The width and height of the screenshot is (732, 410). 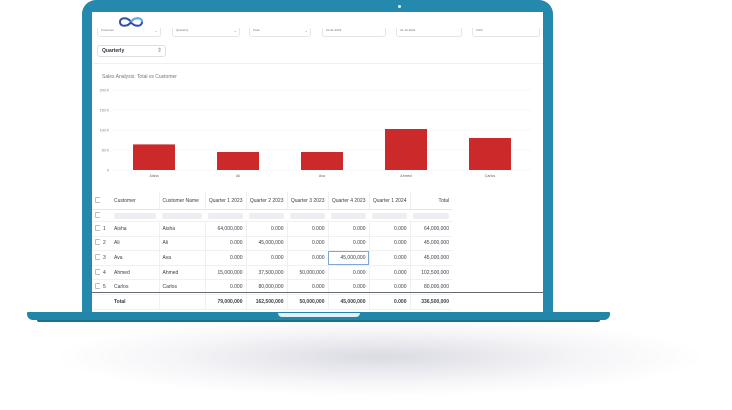 What do you see at coordinates (135, 301) in the screenshot?
I see `totals-label: Total` at bounding box center [135, 301].